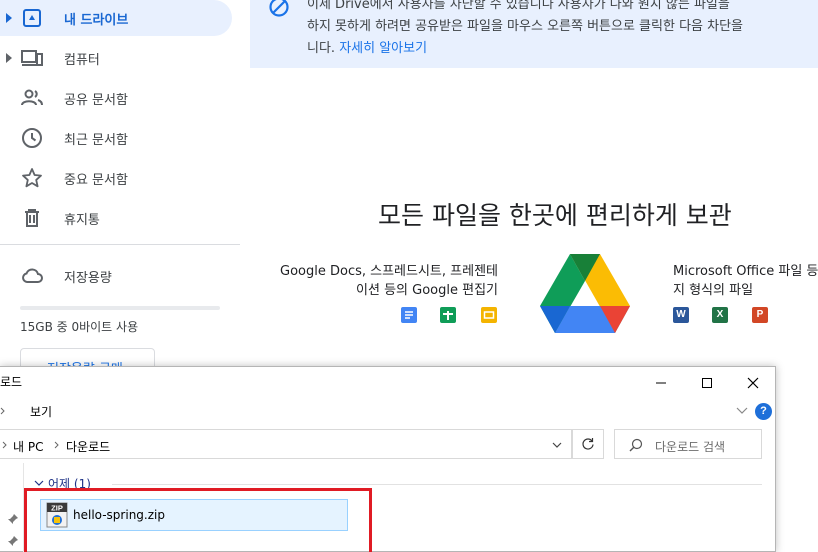 The height and width of the screenshot is (552, 818). I want to click on google-drive-logo, so click(585, 293).